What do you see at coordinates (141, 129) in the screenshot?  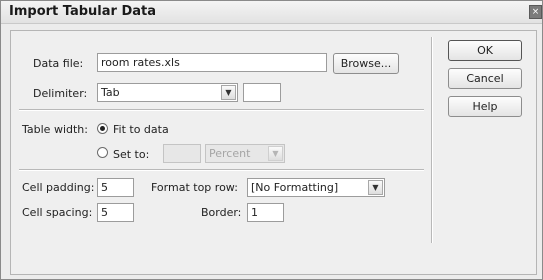 I see `fit-to-data-label: Fit to data` at bounding box center [141, 129].